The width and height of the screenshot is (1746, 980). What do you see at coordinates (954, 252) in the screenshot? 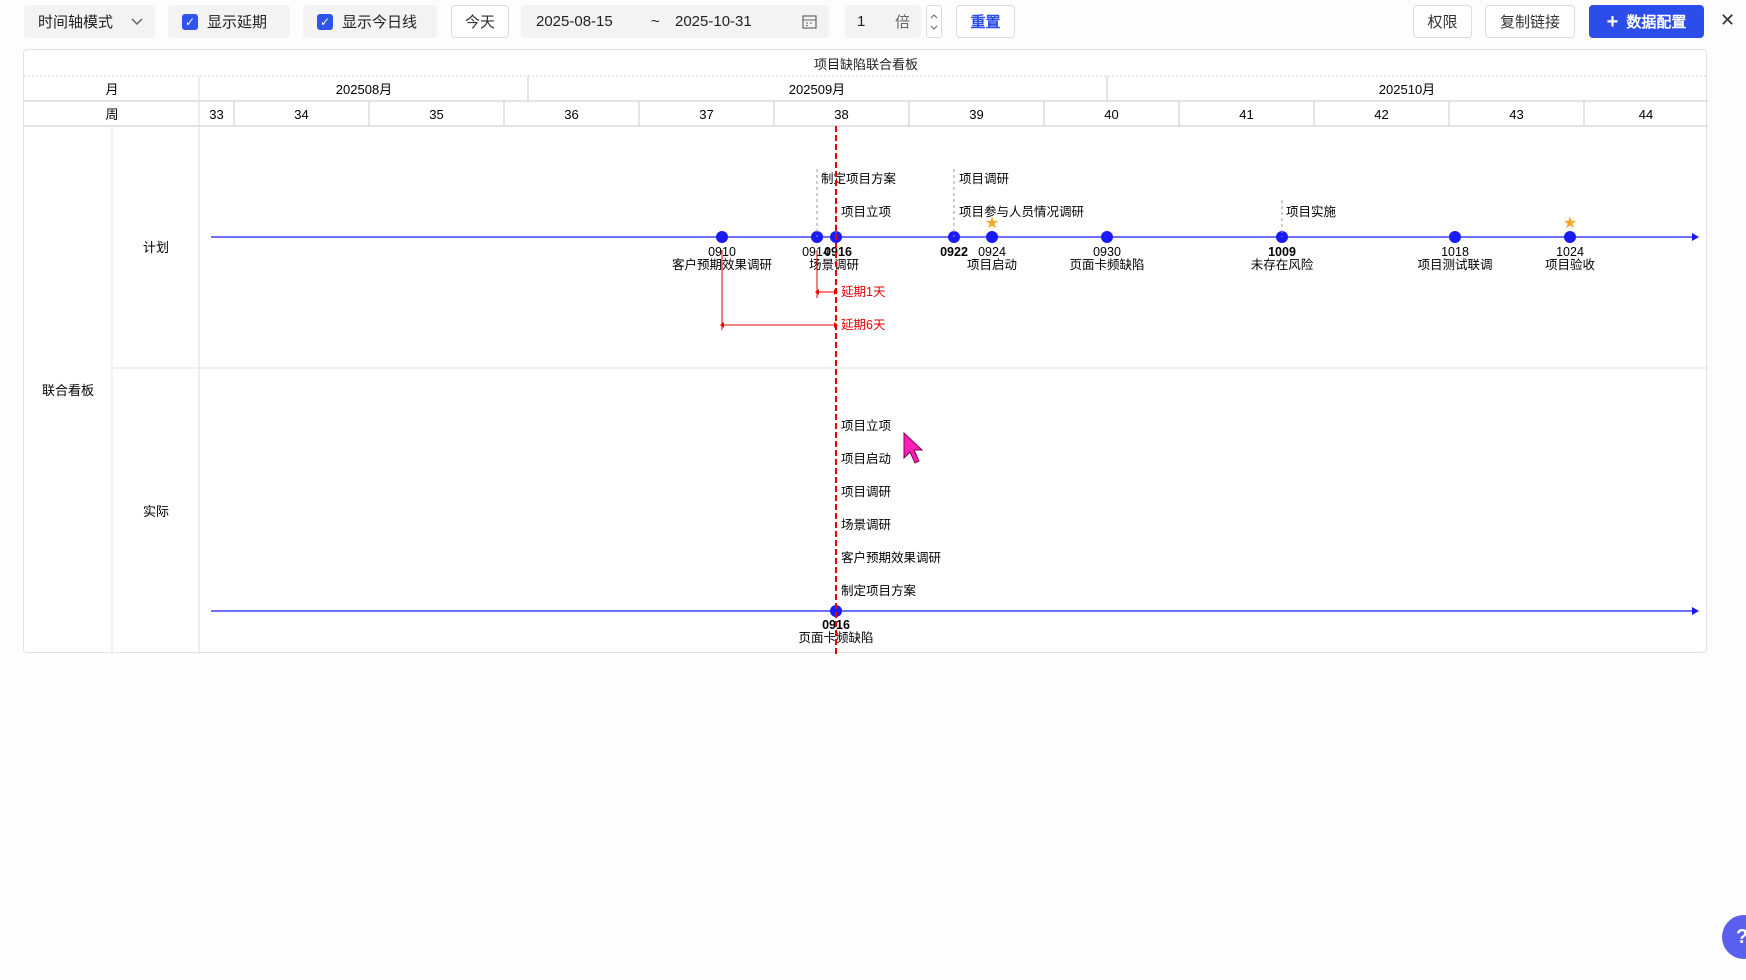
I see `plan-milestone-date: 0922` at bounding box center [954, 252].